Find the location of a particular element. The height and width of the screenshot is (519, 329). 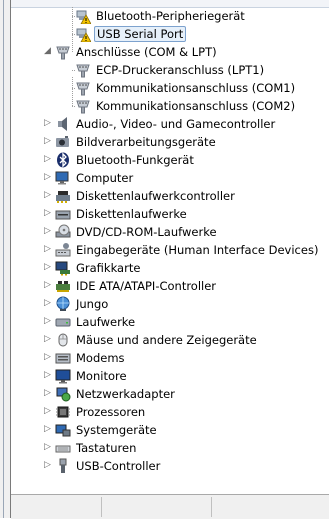

network-globe-icon is located at coordinates (63, 304).